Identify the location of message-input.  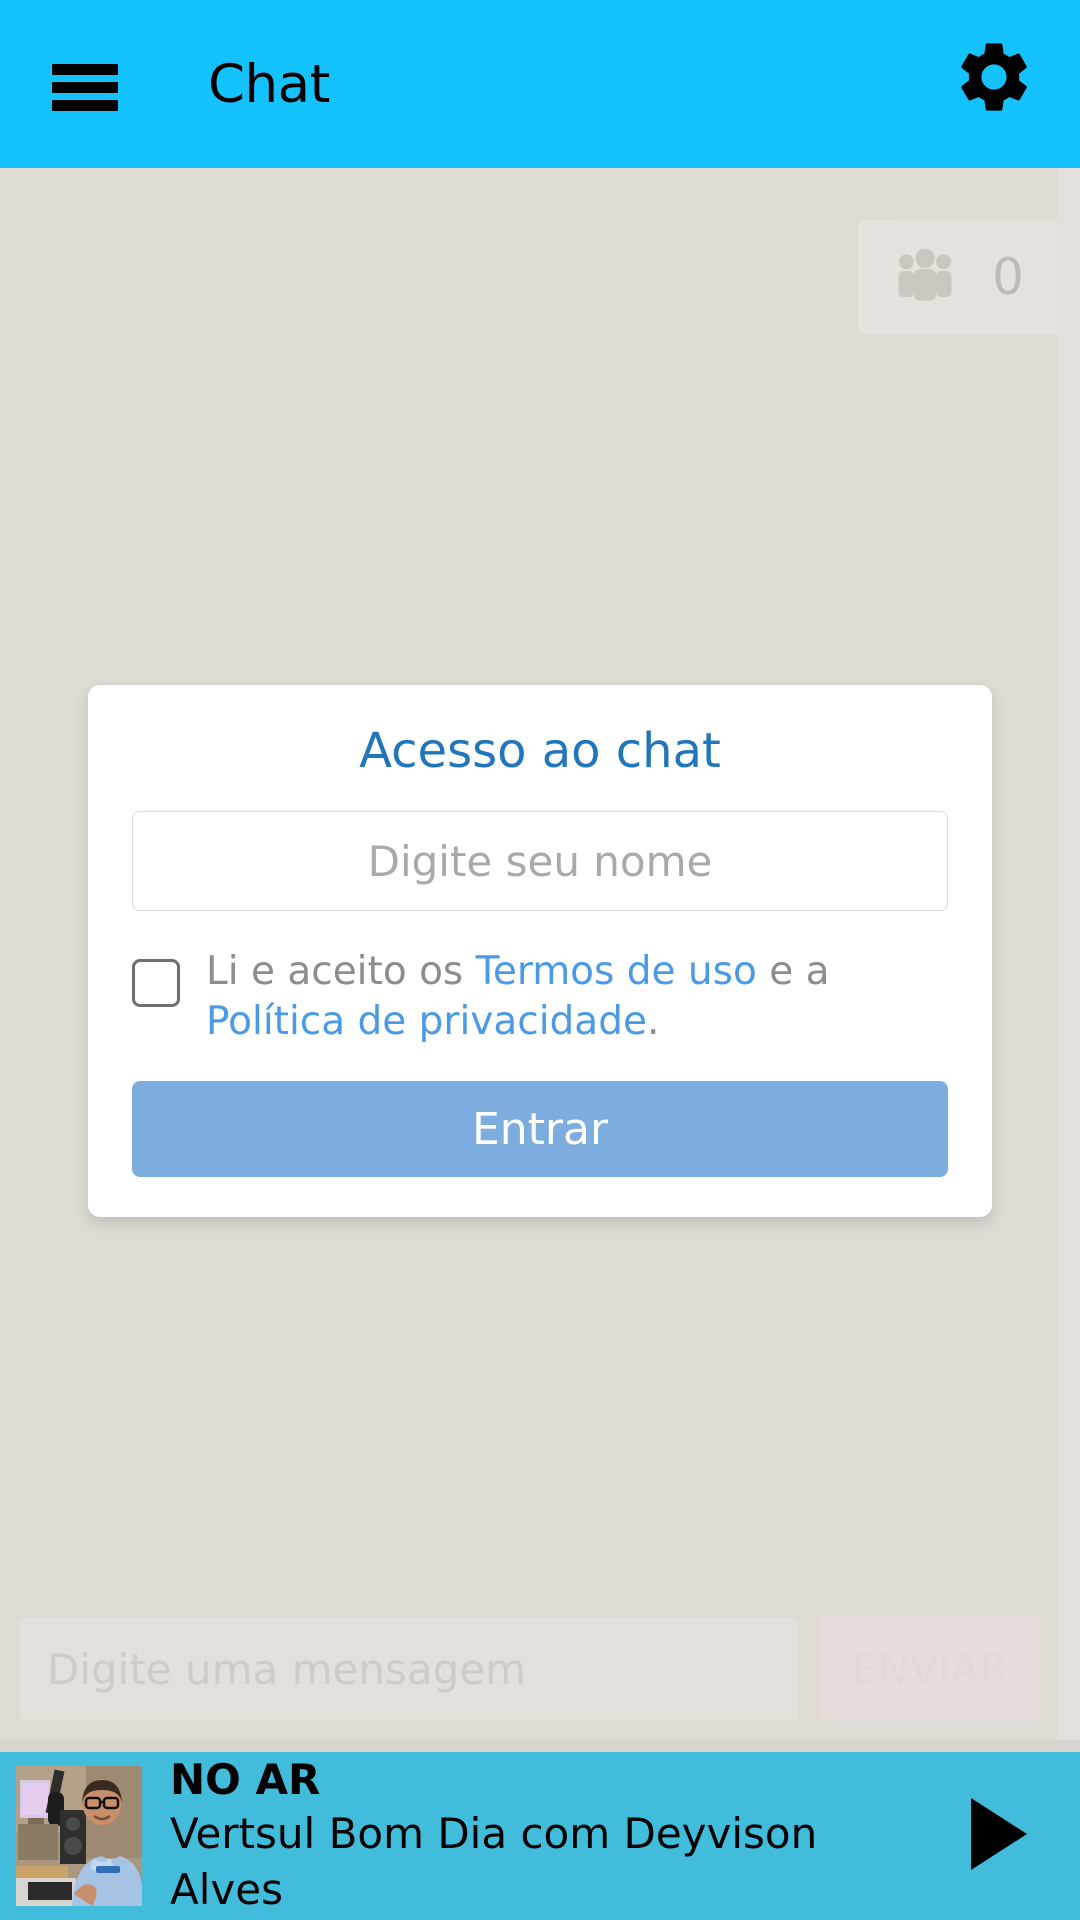
(409, 1669).